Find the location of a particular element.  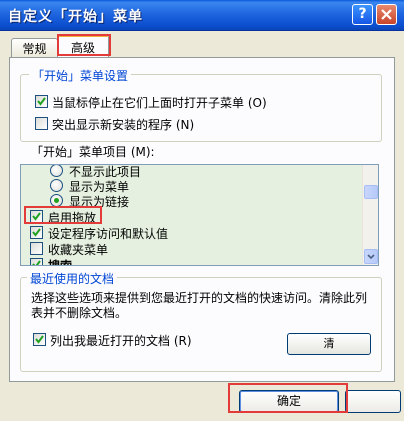

list-item: 设定程序访问和默认值 is located at coordinates (108, 234).